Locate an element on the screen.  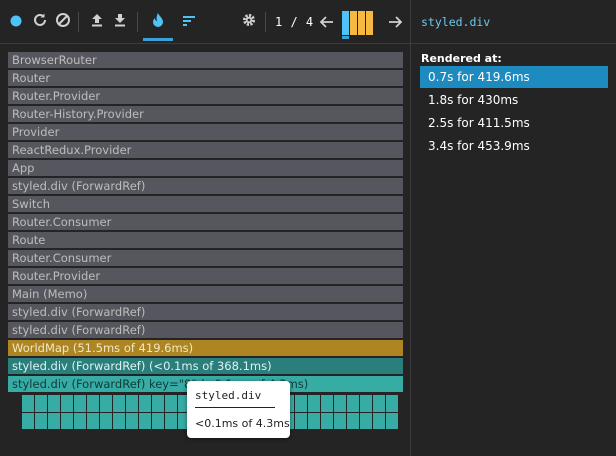
reload-and-profile-button is located at coordinates (40, 22).